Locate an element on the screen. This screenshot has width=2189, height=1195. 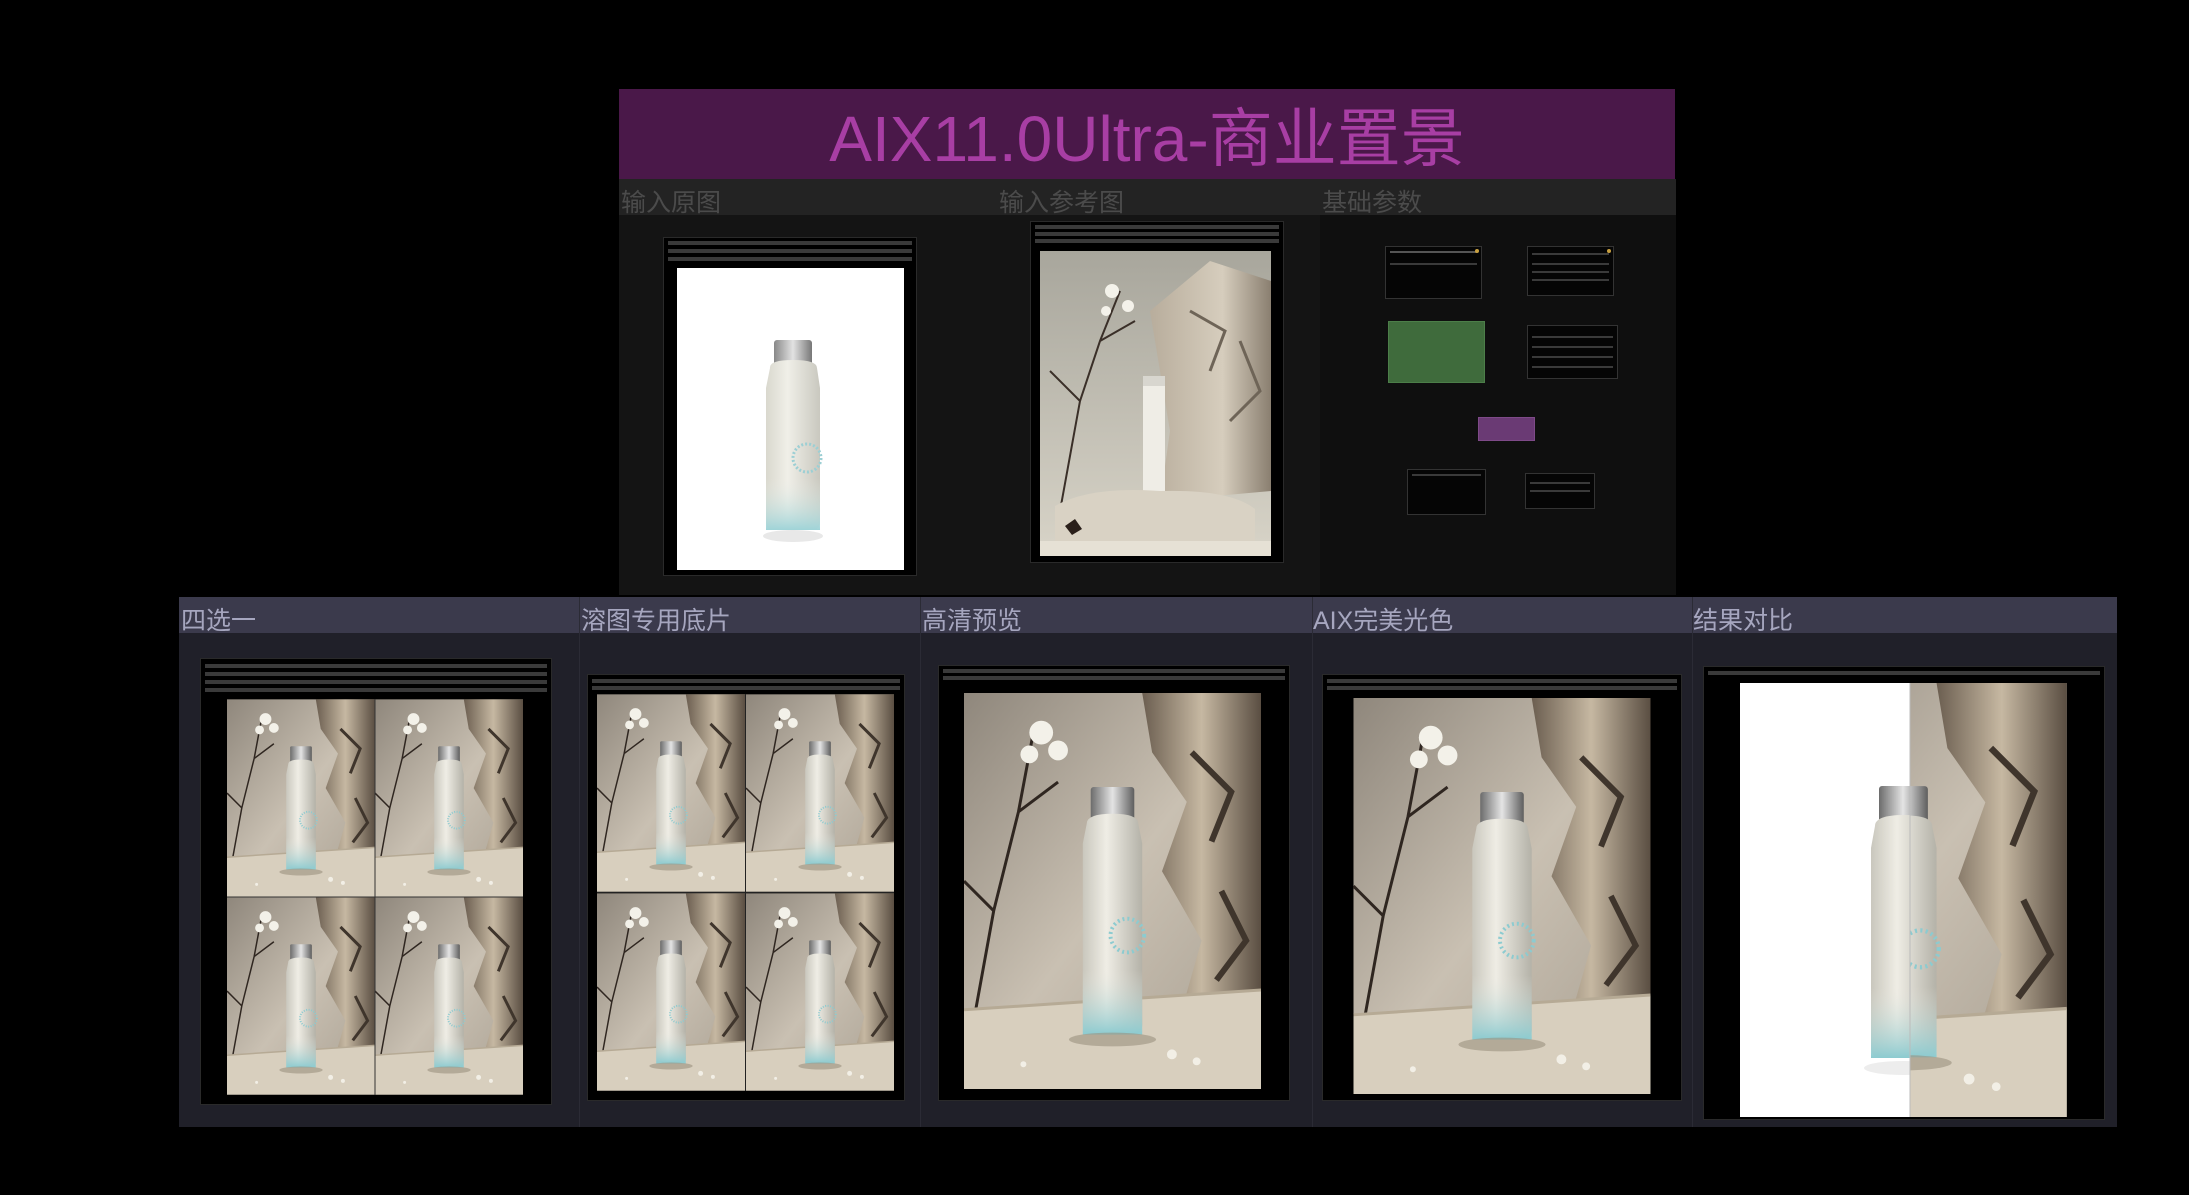
workflow-title: AIX11.0Ultra-商业置景 is located at coordinates (1147, 139).